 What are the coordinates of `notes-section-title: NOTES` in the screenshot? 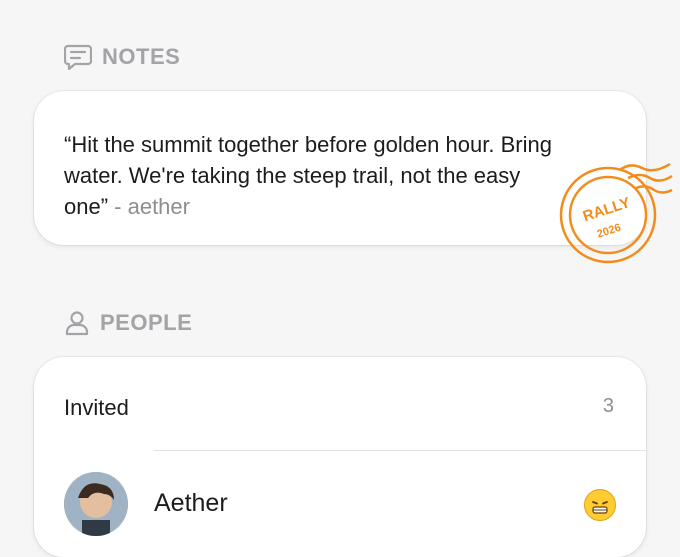 It's located at (141, 56).